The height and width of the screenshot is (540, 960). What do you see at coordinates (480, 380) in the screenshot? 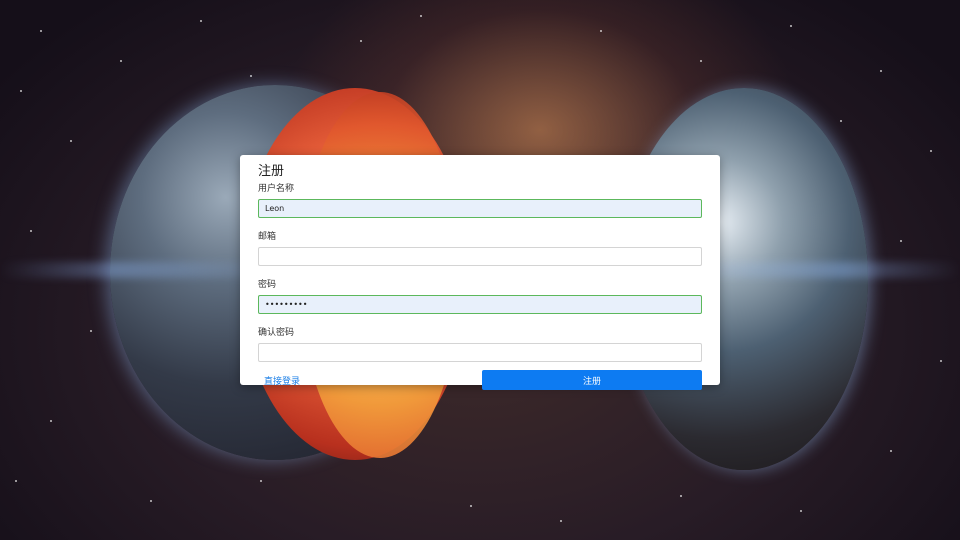
I see `form-actions: 直接登录 注册` at bounding box center [480, 380].